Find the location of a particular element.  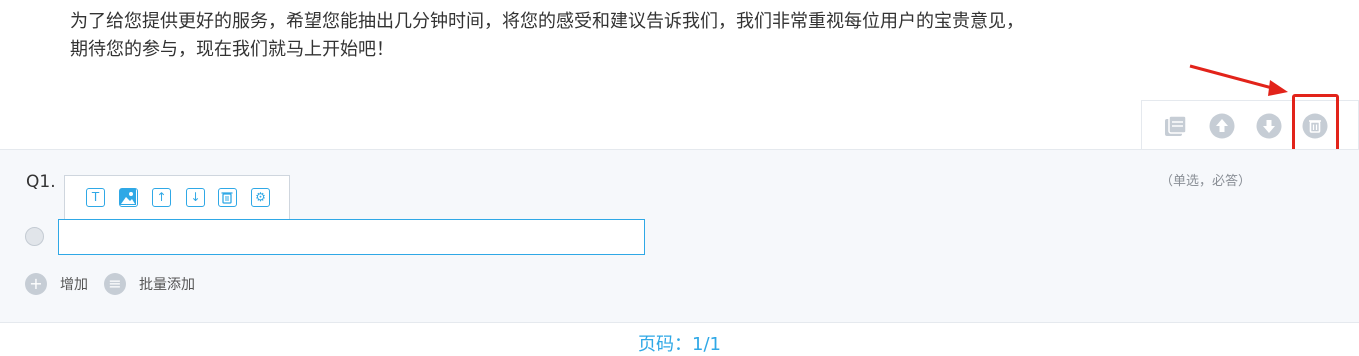

option-settings-icon: ⚙ is located at coordinates (260, 197).